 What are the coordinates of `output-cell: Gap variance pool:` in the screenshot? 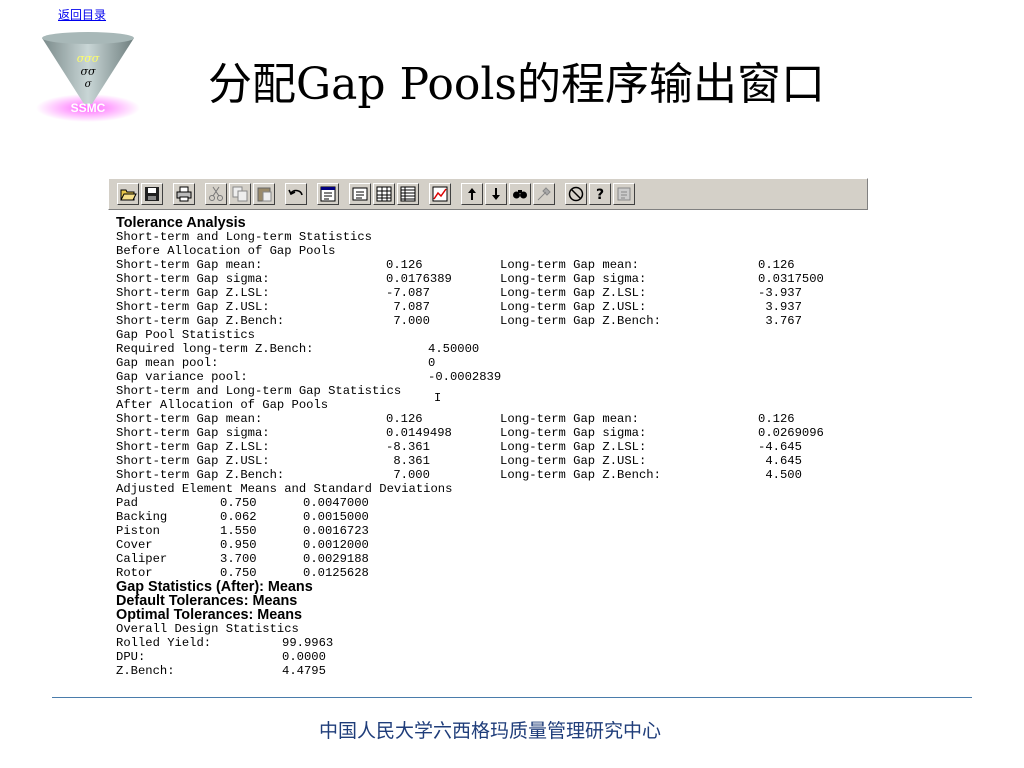 It's located at (182, 377).